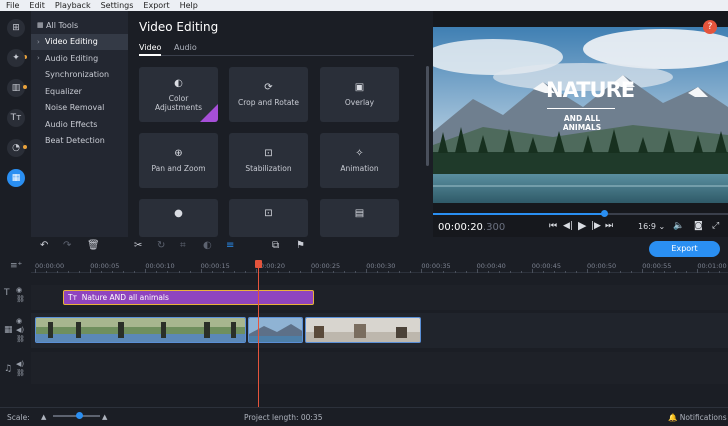 This screenshot has height=426, width=728. Describe the element at coordinates (16, 178) in the screenshot. I see `more-tools-icon: ▦` at that location.